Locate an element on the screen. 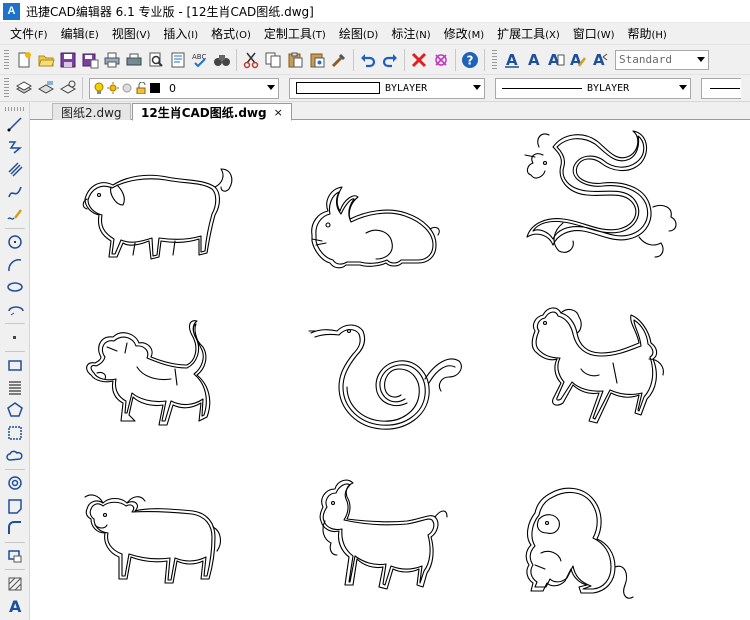 This screenshot has height=620, width=750. ellipse-arc-icon is located at coordinates (15, 310).